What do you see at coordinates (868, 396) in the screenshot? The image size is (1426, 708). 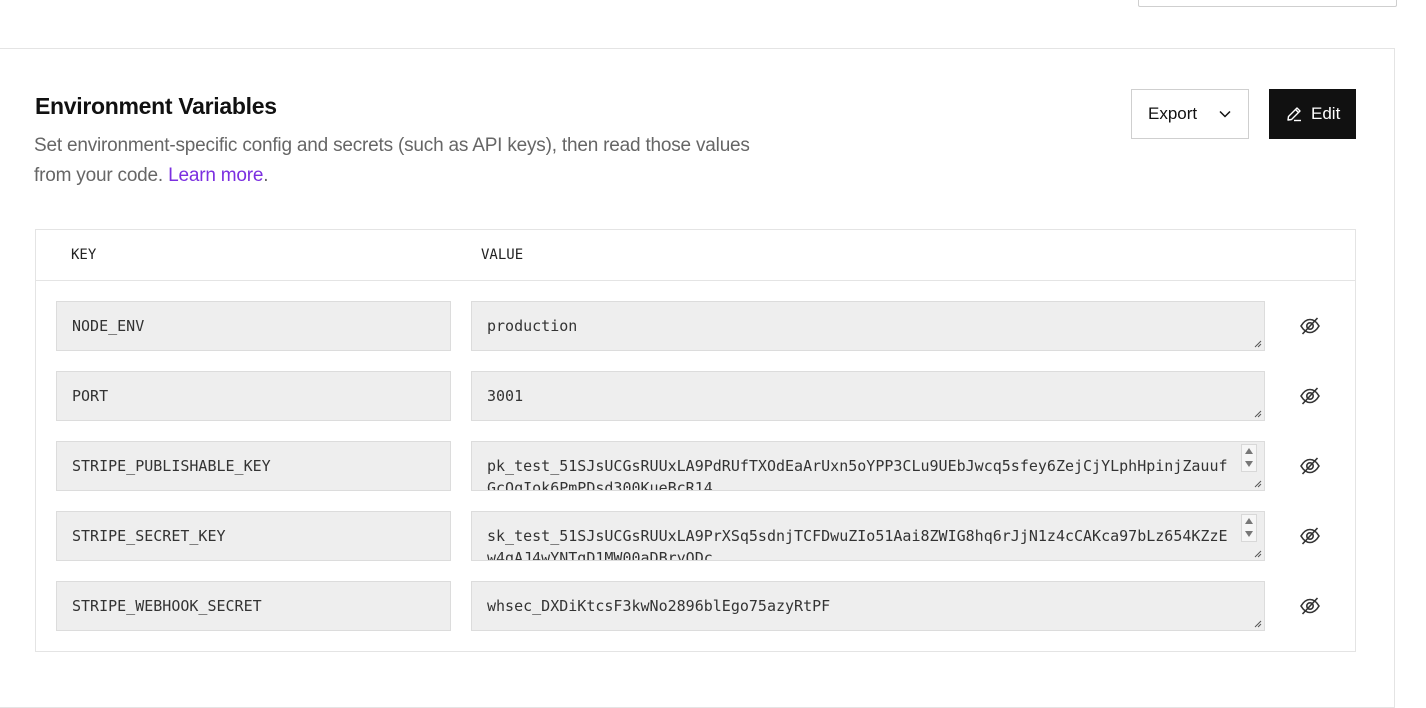 I see `env-value-field: 3001` at bounding box center [868, 396].